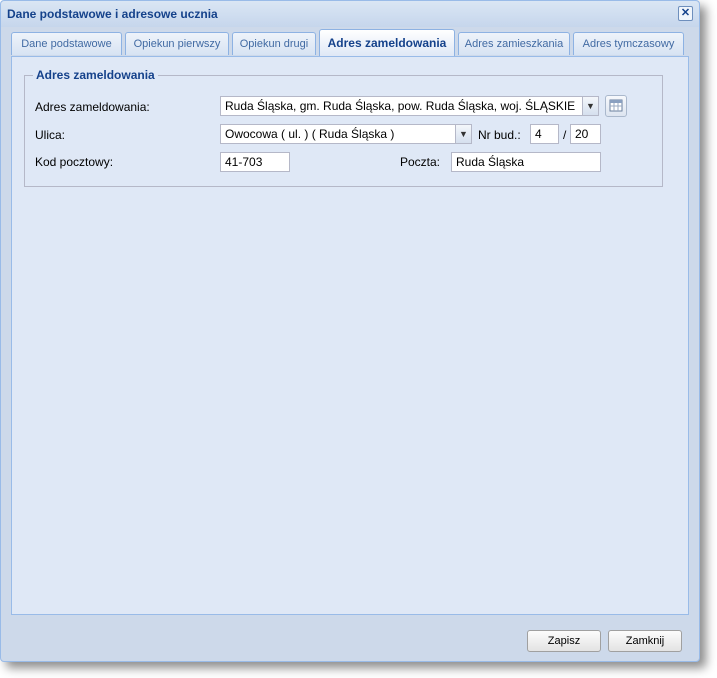 This screenshot has width=717, height=678. I want to click on street-combo-input: Owocowa ( ul. ) ( Ruda Śląska ), so click(338, 134).